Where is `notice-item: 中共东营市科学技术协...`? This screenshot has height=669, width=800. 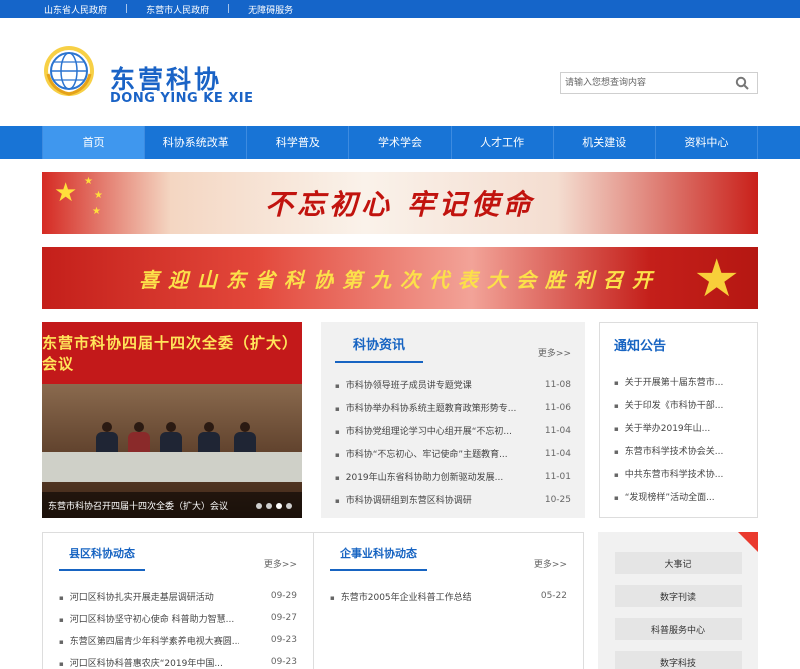 notice-item: 中共东营市科学技术协... is located at coordinates (678, 473).